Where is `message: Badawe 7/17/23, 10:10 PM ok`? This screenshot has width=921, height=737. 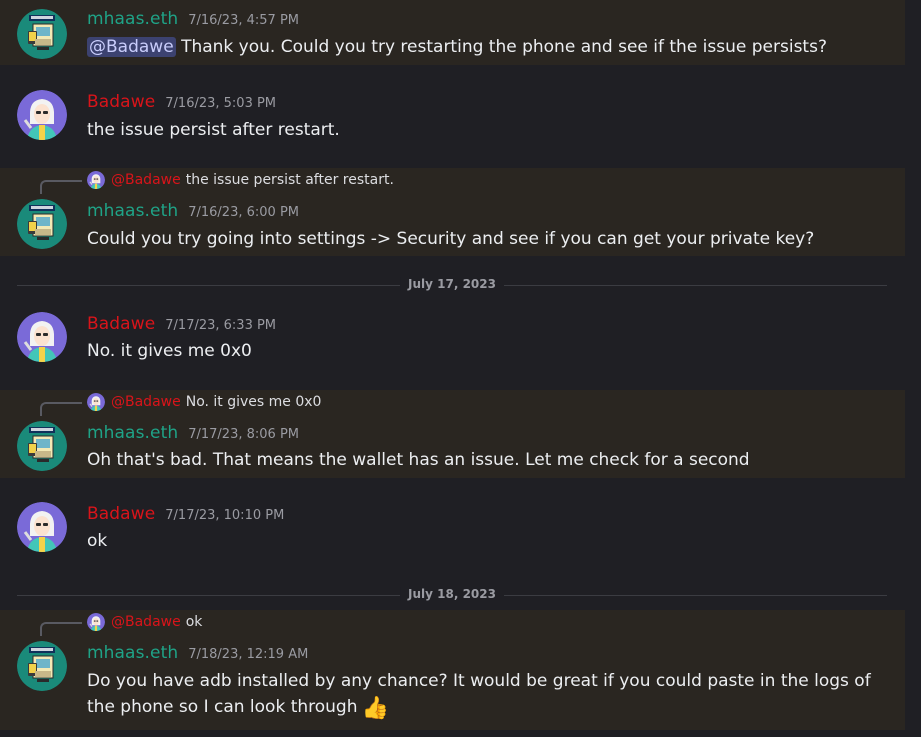 message: Badawe 7/17/23, 10:10 PM ok is located at coordinates (452, 529).